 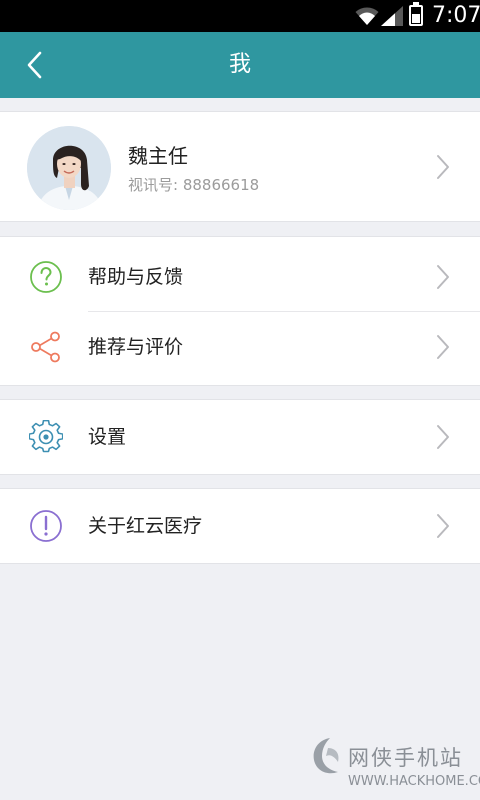 I want to click on menu-item-label: 推荐与评价, so click(x=136, y=347).